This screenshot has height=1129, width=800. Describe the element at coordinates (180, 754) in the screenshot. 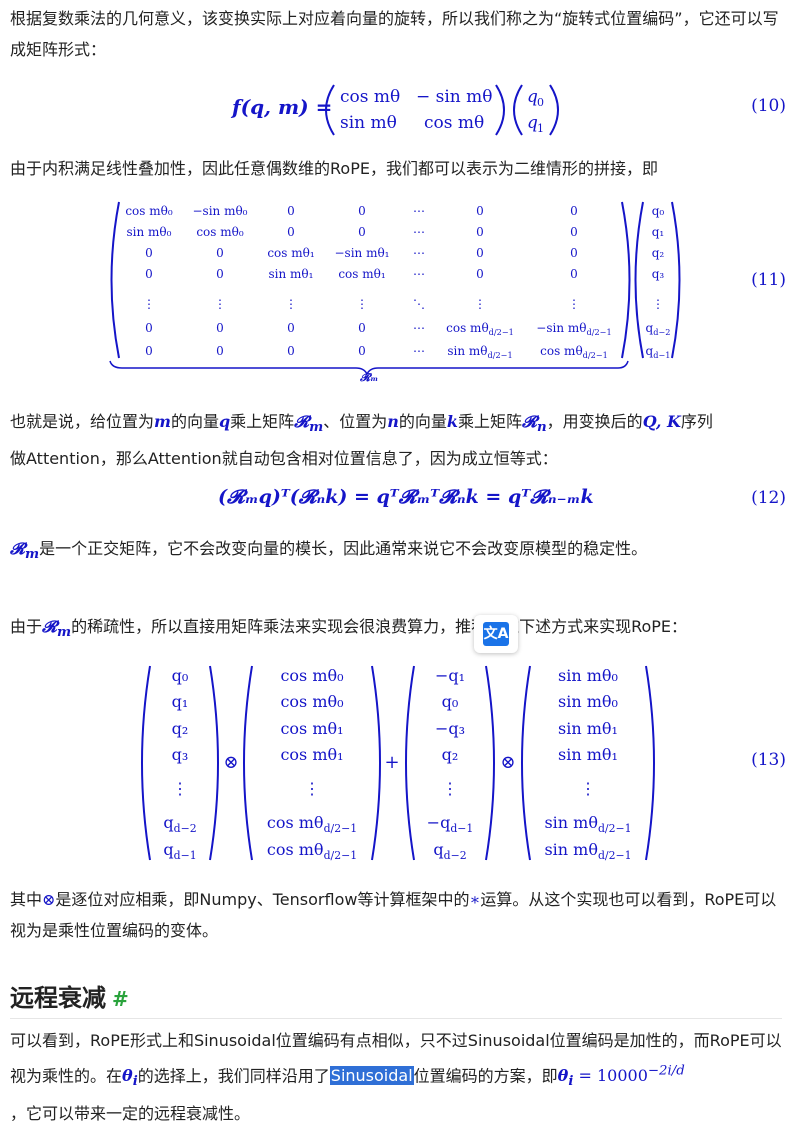

I see `eq13-vector-0-entry-3: q₃` at that location.